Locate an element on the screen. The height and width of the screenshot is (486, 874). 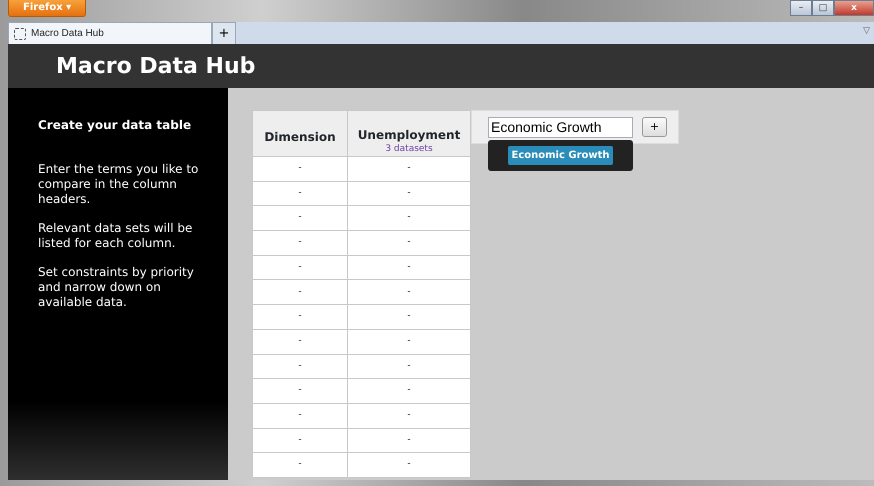
browser-tab: Macro Data Hub is located at coordinates (110, 33).